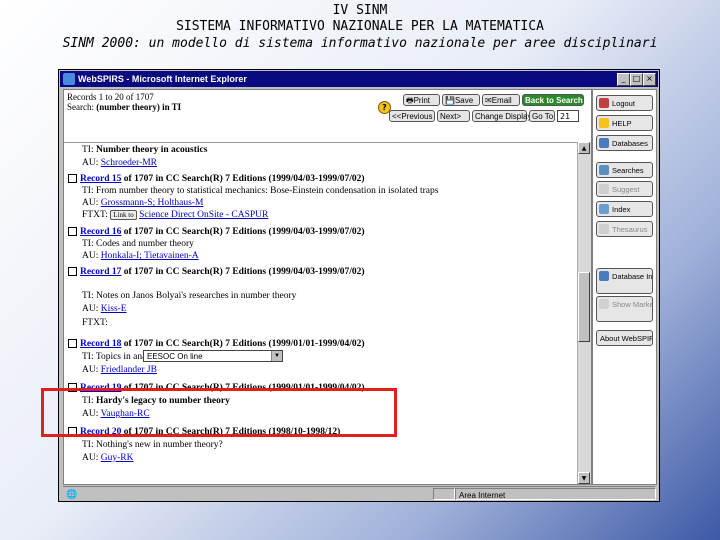  Describe the element at coordinates (624, 189) in the screenshot. I see `suggest-button: Suggest` at that location.